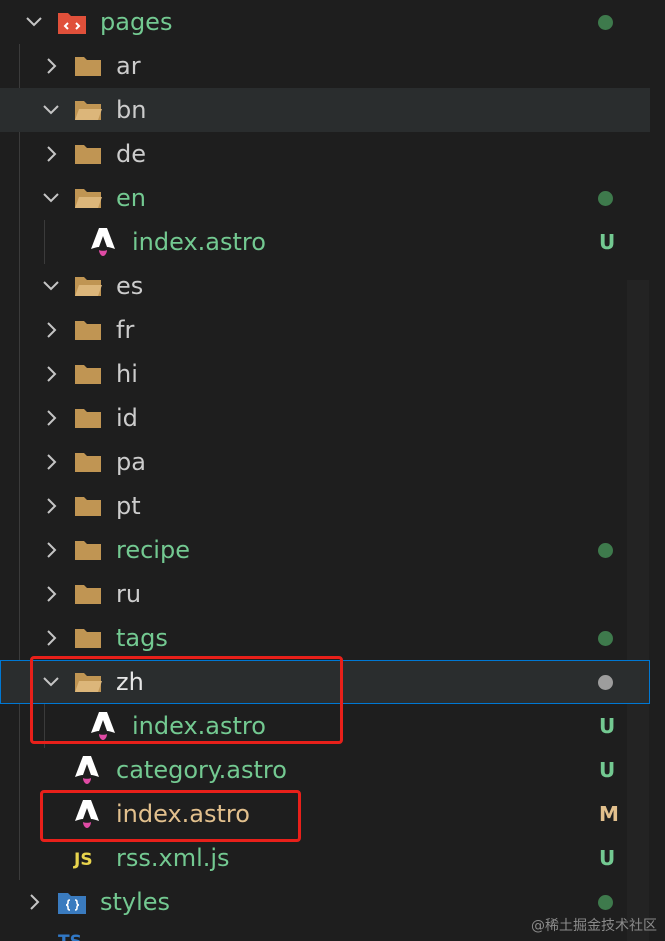 The image size is (665, 941). Describe the element at coordinates (325, 154) in the screenshot. I see `folder-row-de: de` at that location.